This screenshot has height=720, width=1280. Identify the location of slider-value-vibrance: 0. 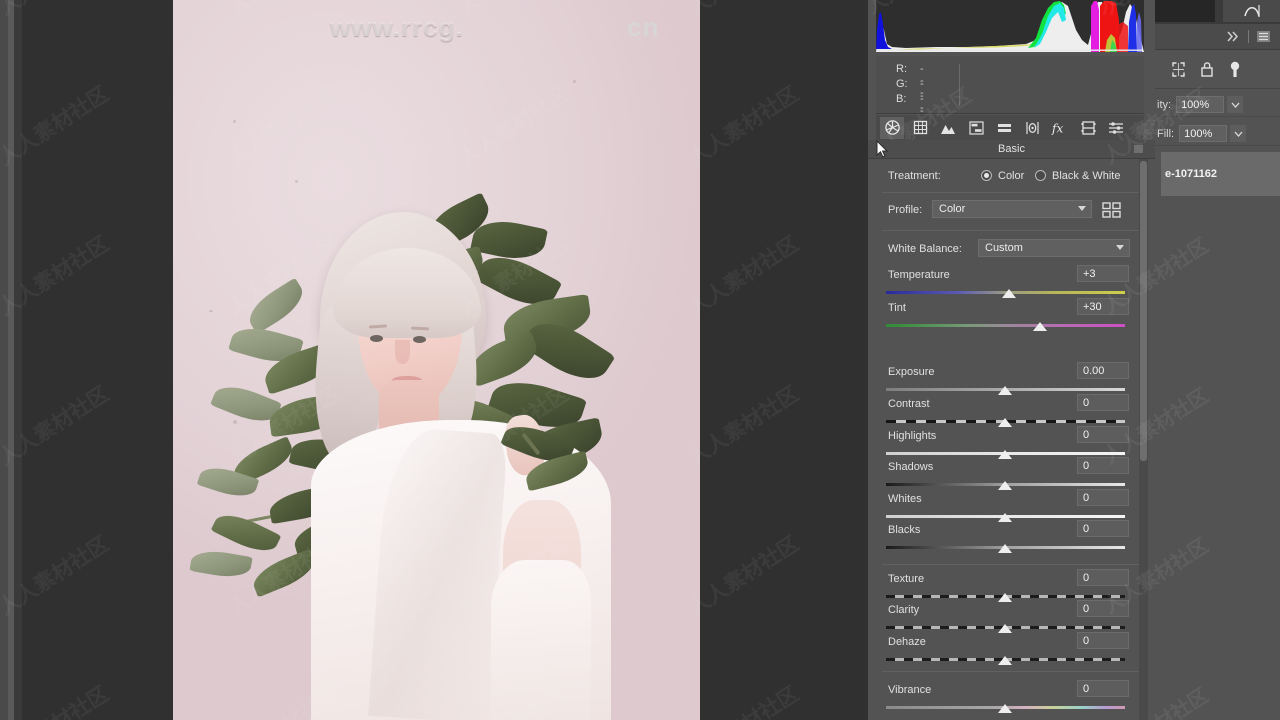
(1103, 688).